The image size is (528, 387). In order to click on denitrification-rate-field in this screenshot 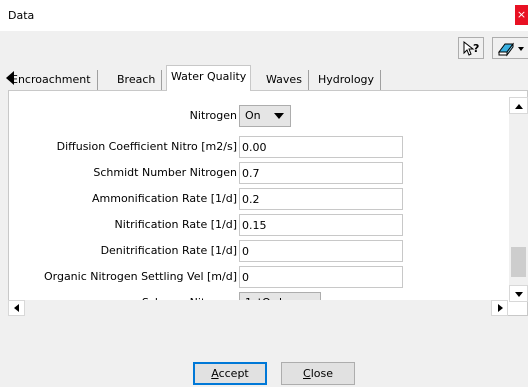, I will do `click(321, 251)`.